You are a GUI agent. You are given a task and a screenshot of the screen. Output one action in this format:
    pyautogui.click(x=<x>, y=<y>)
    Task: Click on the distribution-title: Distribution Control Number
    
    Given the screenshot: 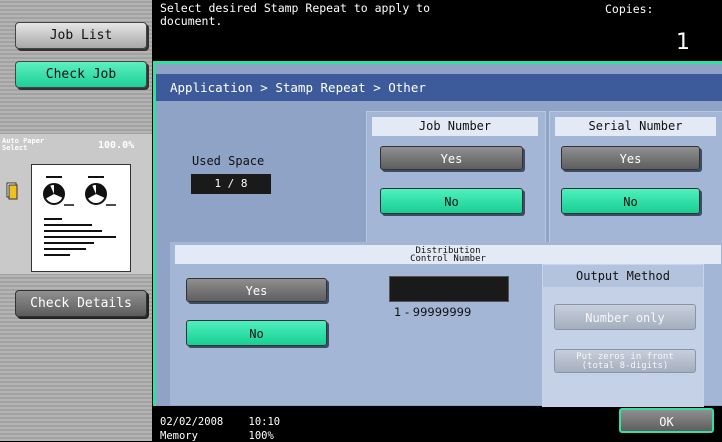 What is the action you would take?
    pyautogui.click(x=448, y=254)
    